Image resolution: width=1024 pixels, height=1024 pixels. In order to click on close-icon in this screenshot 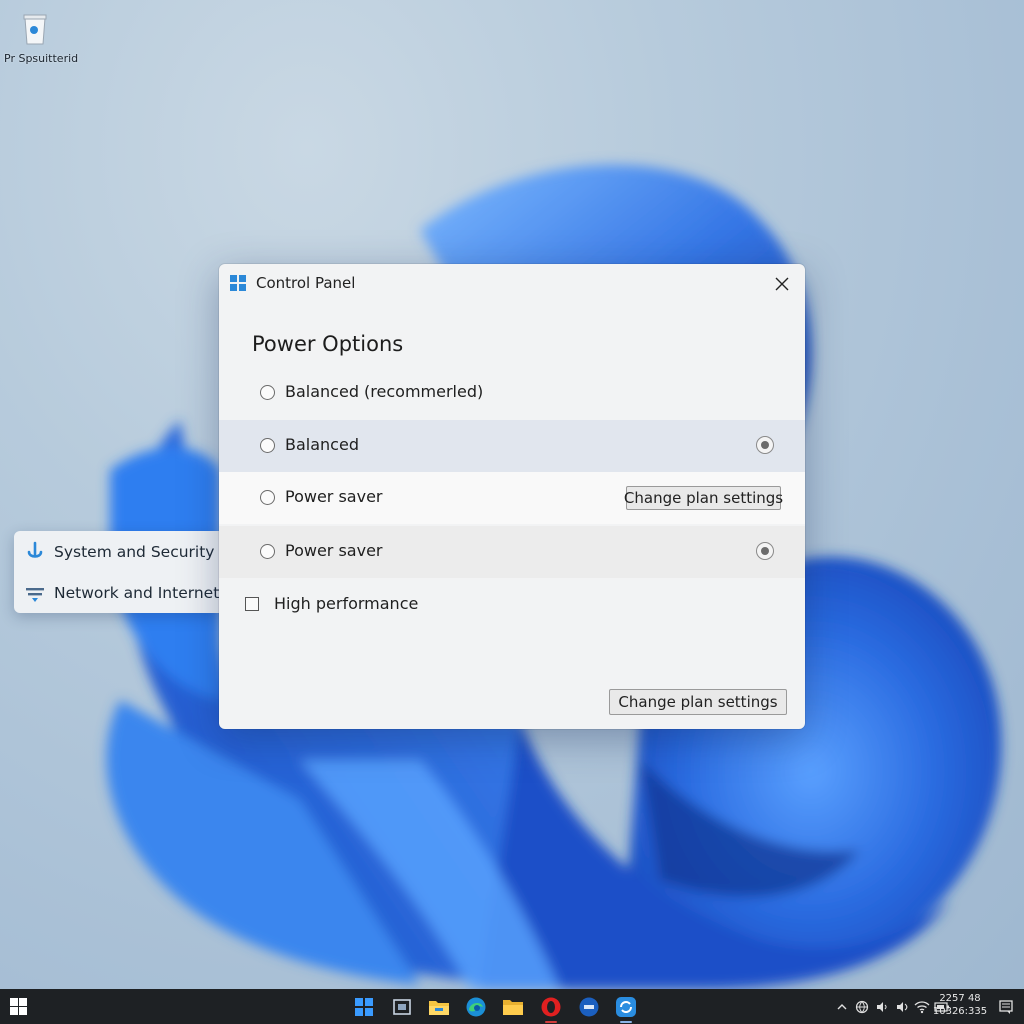, I will do `click(782, 284)`.